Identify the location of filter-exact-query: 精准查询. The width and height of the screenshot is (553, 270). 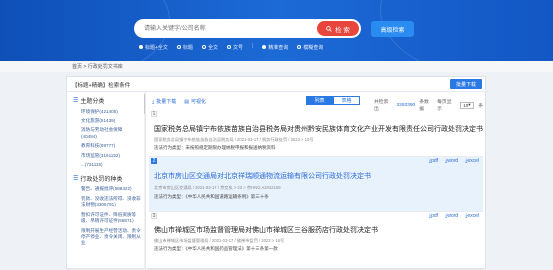
(275, 47).